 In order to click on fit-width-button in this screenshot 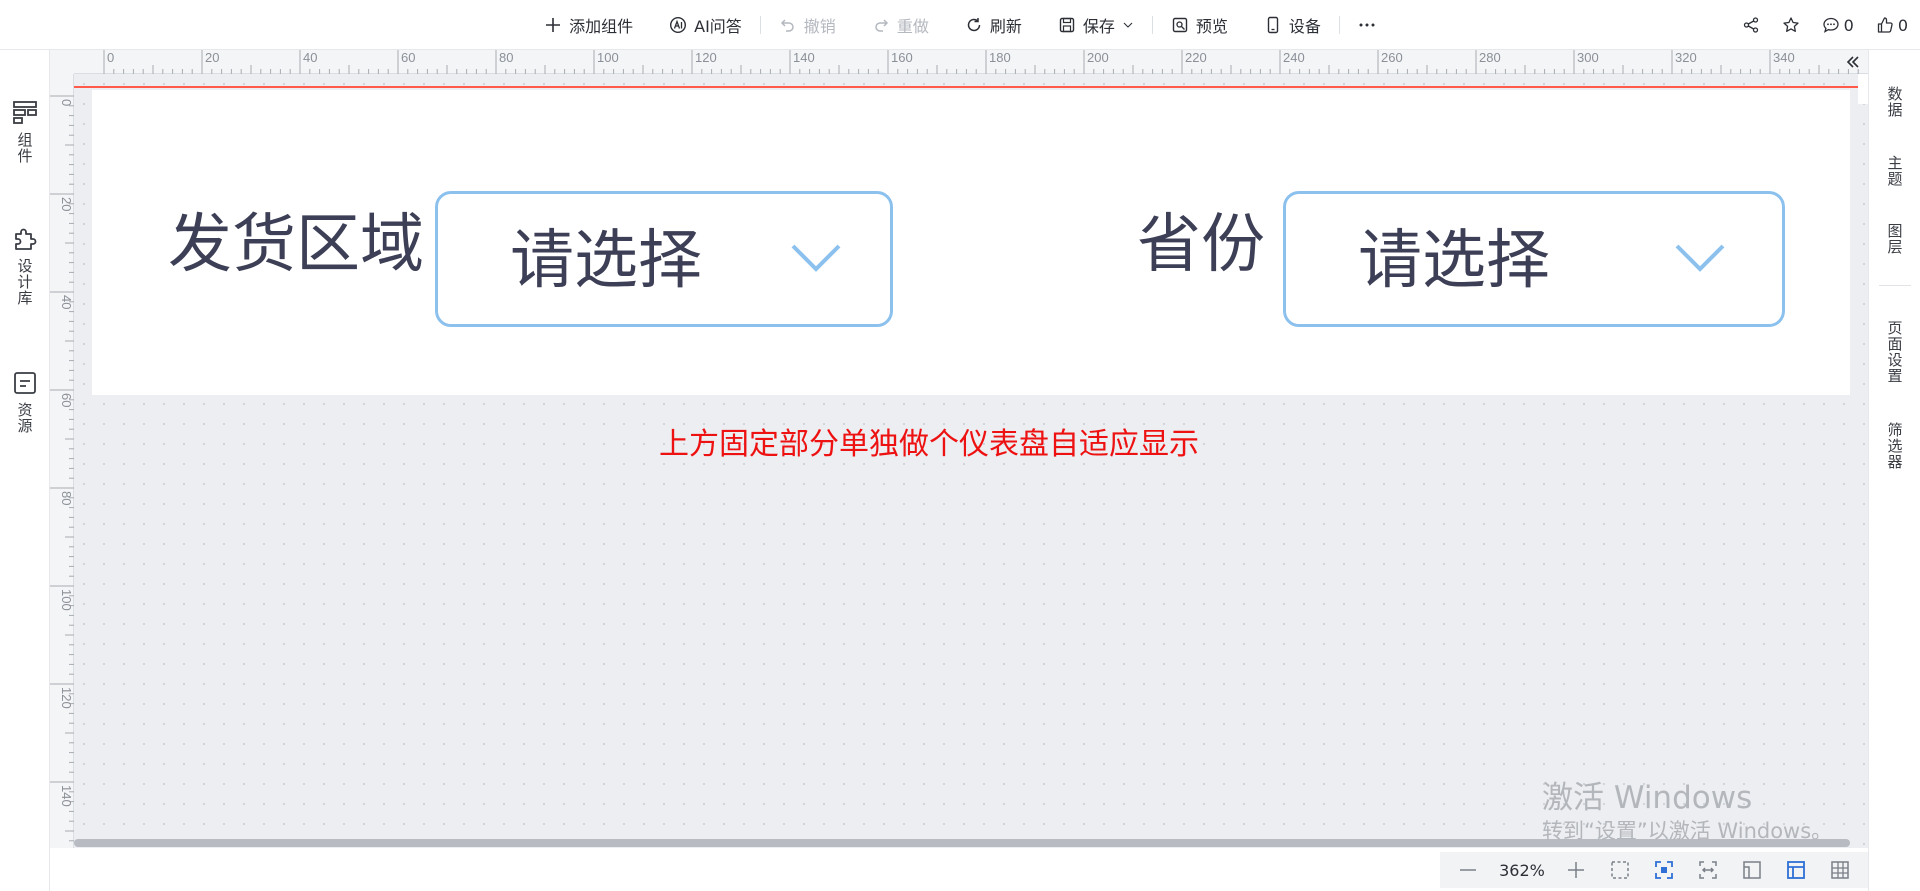, I will do `click(1708, 870)`.